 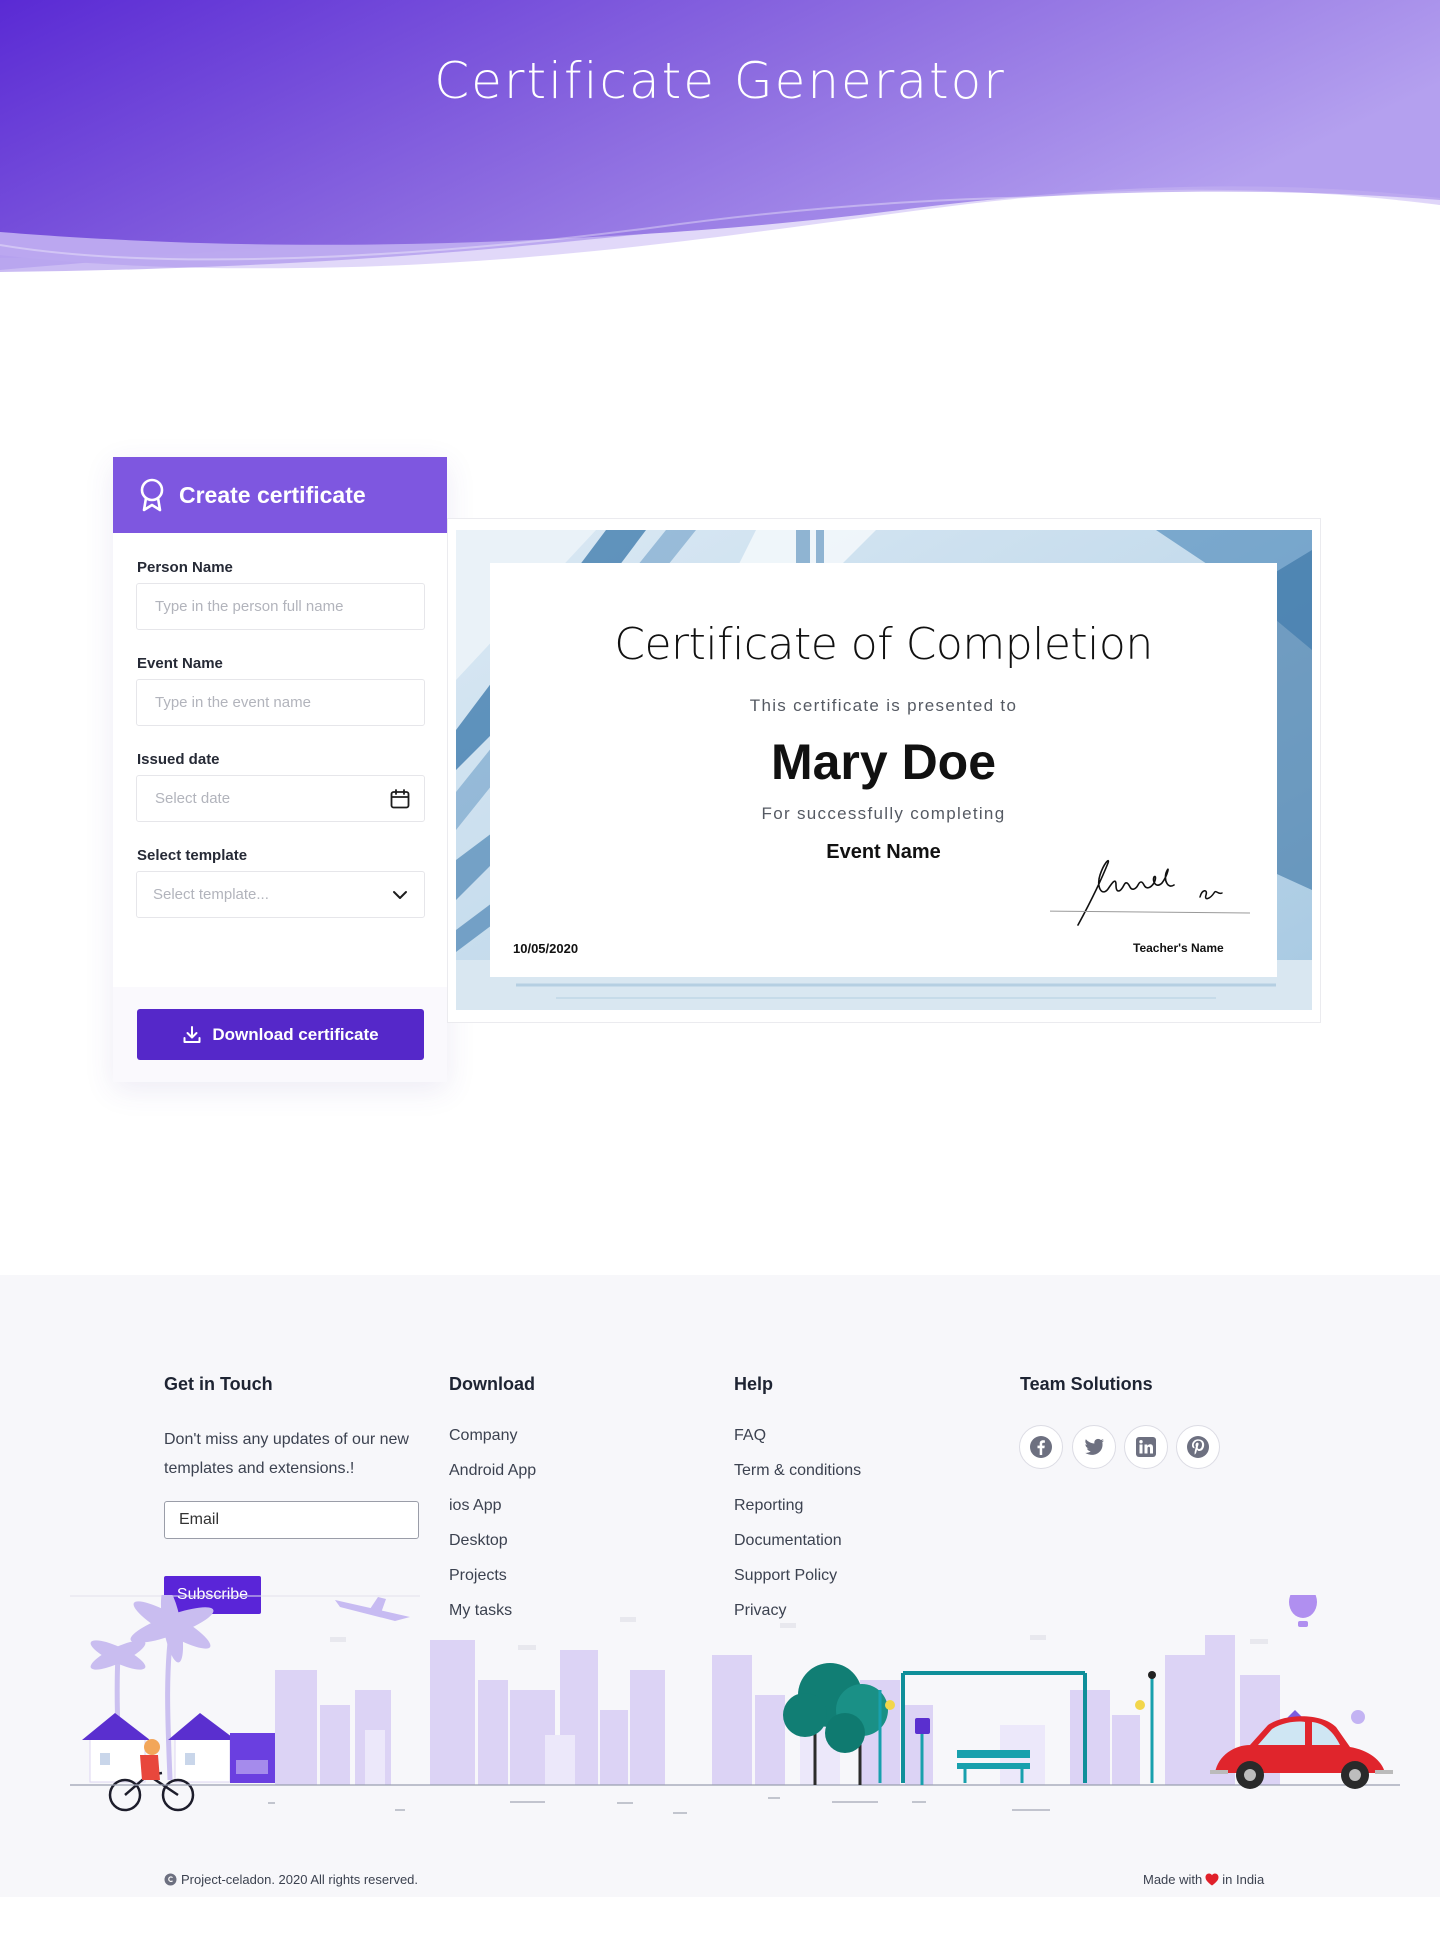 What do you see at coordinates (295, 1034) in the screenshot?
I see `download-certificate-label: Download certificate` at bounding box center [295, 1034].